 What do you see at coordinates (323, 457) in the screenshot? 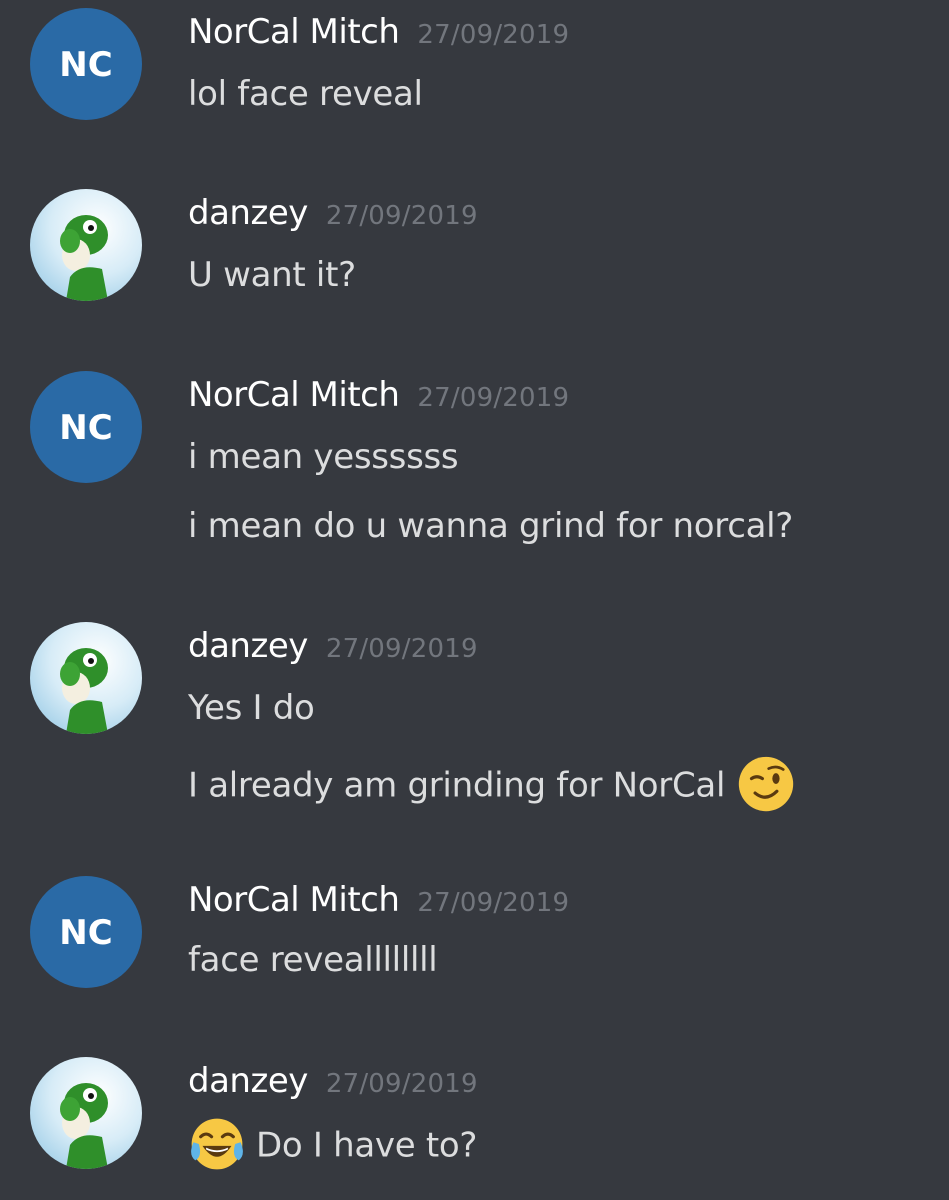
I see `message-text: i mean yessssss` at bounding box center [323, 457].